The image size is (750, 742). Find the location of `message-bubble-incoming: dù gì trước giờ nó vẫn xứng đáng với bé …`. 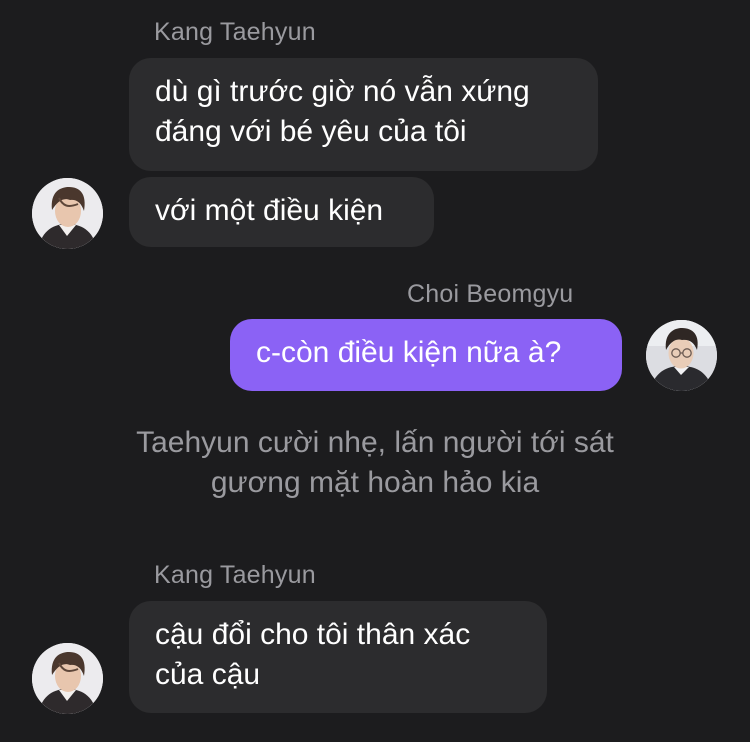

message-bubble-incoming: dù gì trước giờ nó vẫn xứng đáng với bé … is located at coordinates (363, 114).